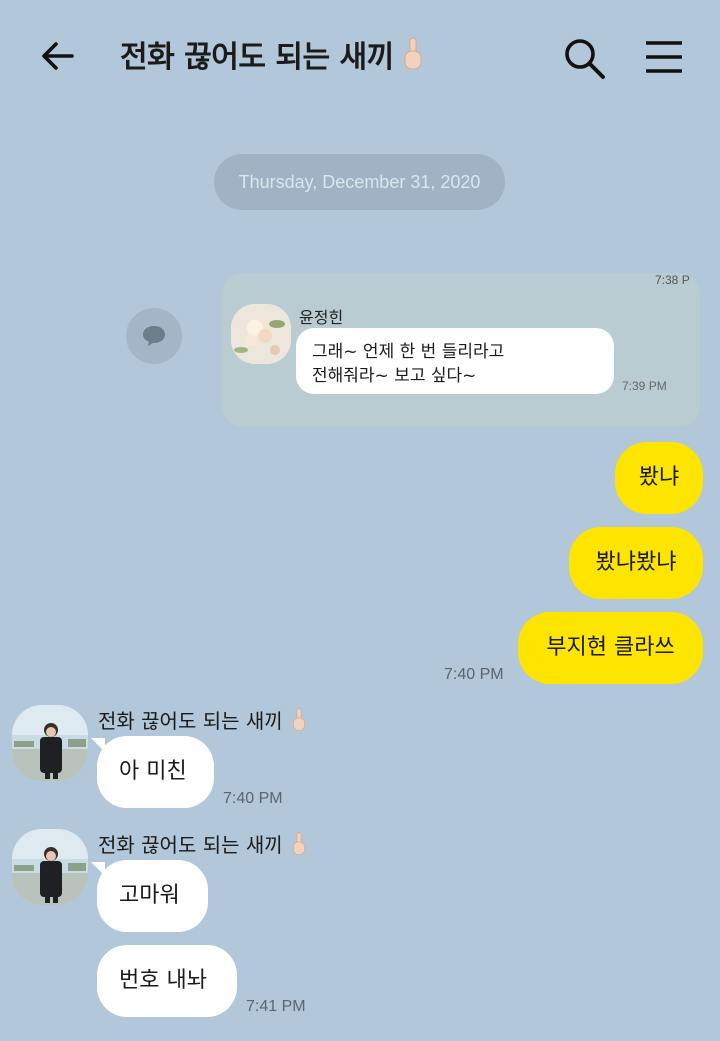  What do you see at coordinates (167, 981) in the screenshot?
I see `incoming-message: 번호 내놔` at bounding box center [167, 981].